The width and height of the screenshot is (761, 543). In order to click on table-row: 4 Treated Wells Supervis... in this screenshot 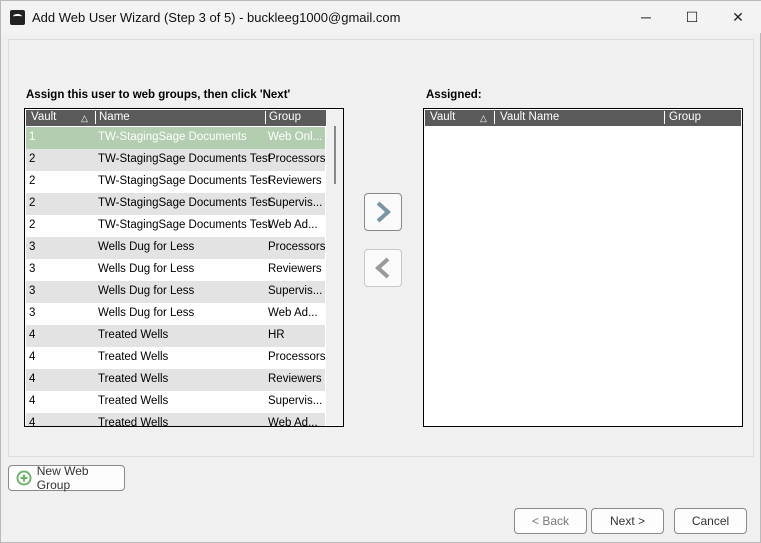, I will do `click(175, 402)`.